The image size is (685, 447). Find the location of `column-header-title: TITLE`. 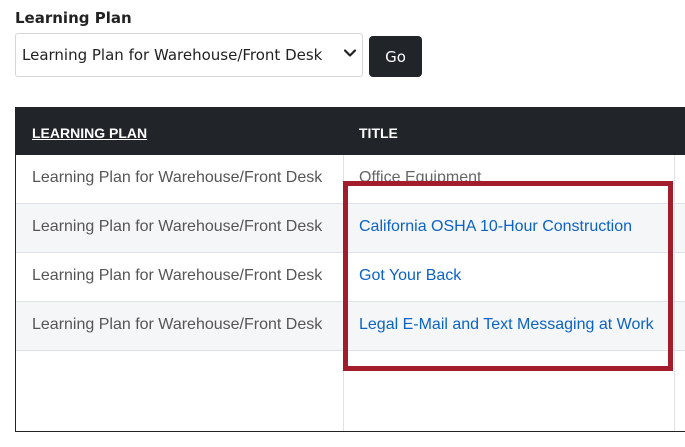

column-header-title: TITLE is located at coordinates (378, 133).